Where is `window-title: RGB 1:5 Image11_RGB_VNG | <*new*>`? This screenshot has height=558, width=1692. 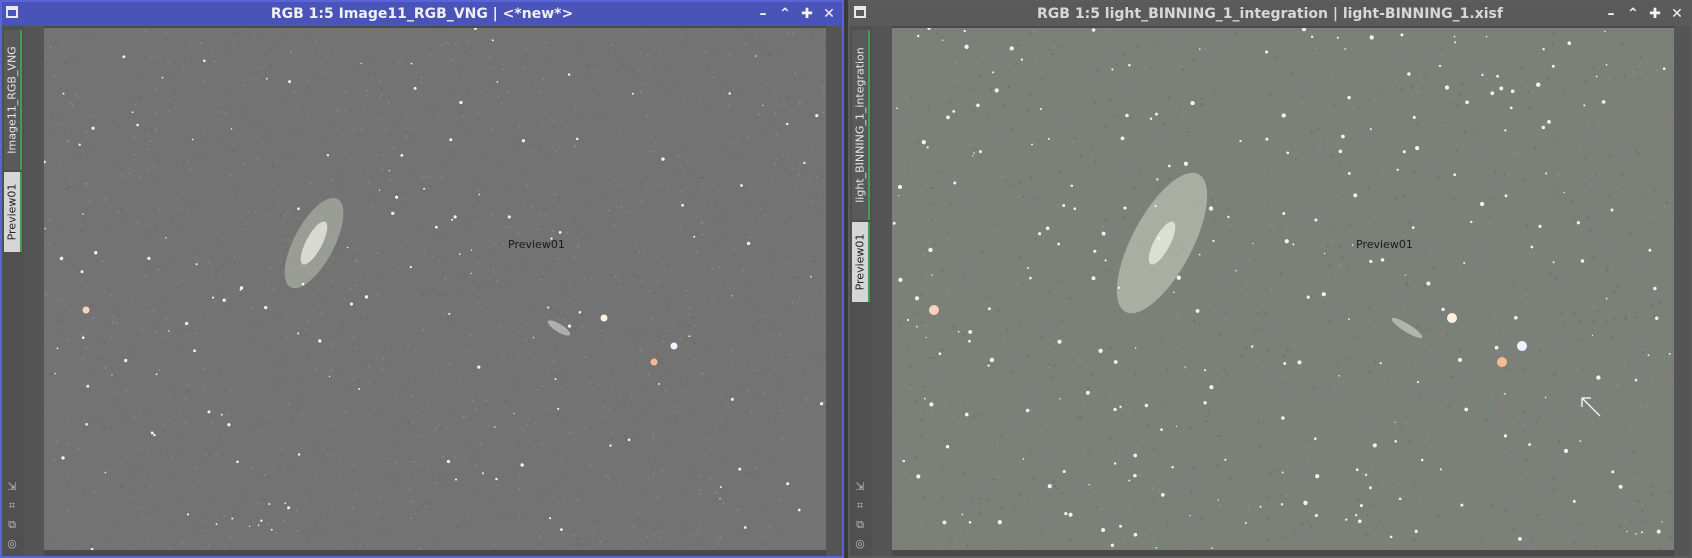 window-title: RGB 1:5 Image11_RGB_VNG | <*new*> is located at coordinates (422, 14).